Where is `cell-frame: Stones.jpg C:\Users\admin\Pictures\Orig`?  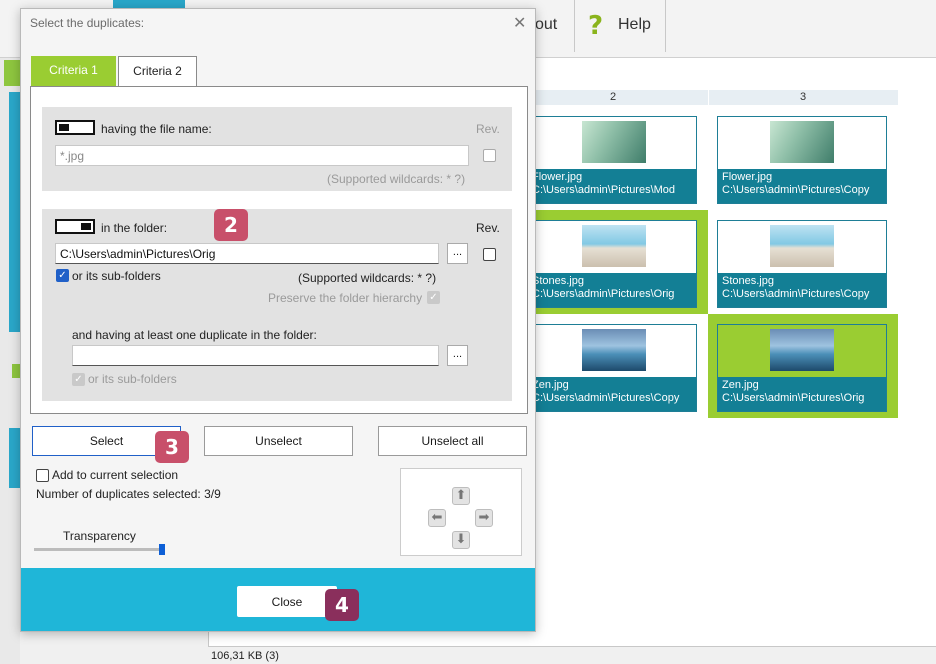 cell-frame: Stones.jpg C:\Users\admin\Pictures\Orig is located at coordinates (612, 264).